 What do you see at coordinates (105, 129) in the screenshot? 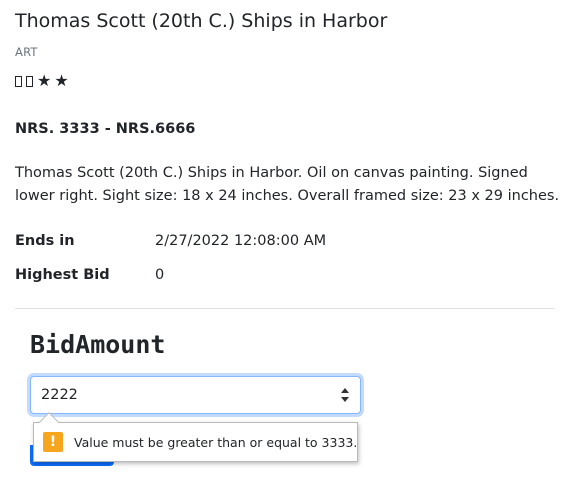
I see `price-range: NRS. 3333 - NRS.6666` at bounding box center [105, 129].